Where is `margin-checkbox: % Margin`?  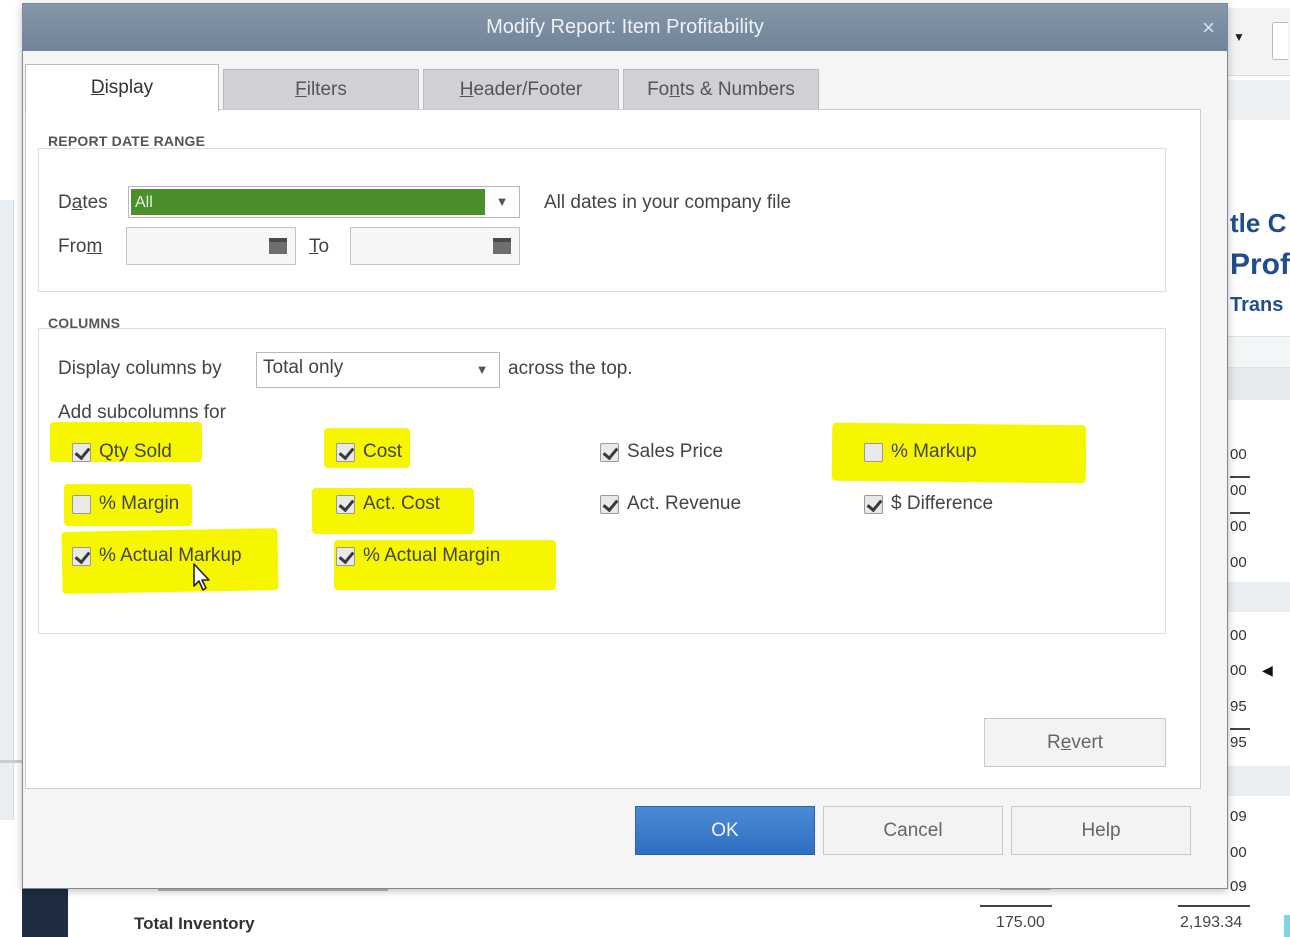
margin-checkbox: % Margin is located at coordinates (125, 504).